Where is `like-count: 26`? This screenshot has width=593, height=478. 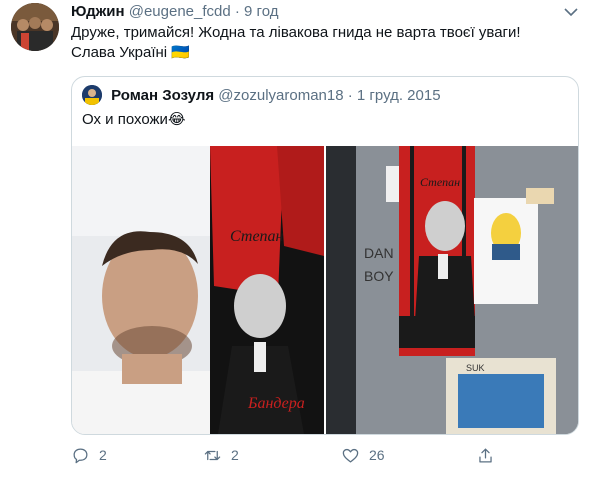 like-count: 26 is located at coordinates (377, 455).